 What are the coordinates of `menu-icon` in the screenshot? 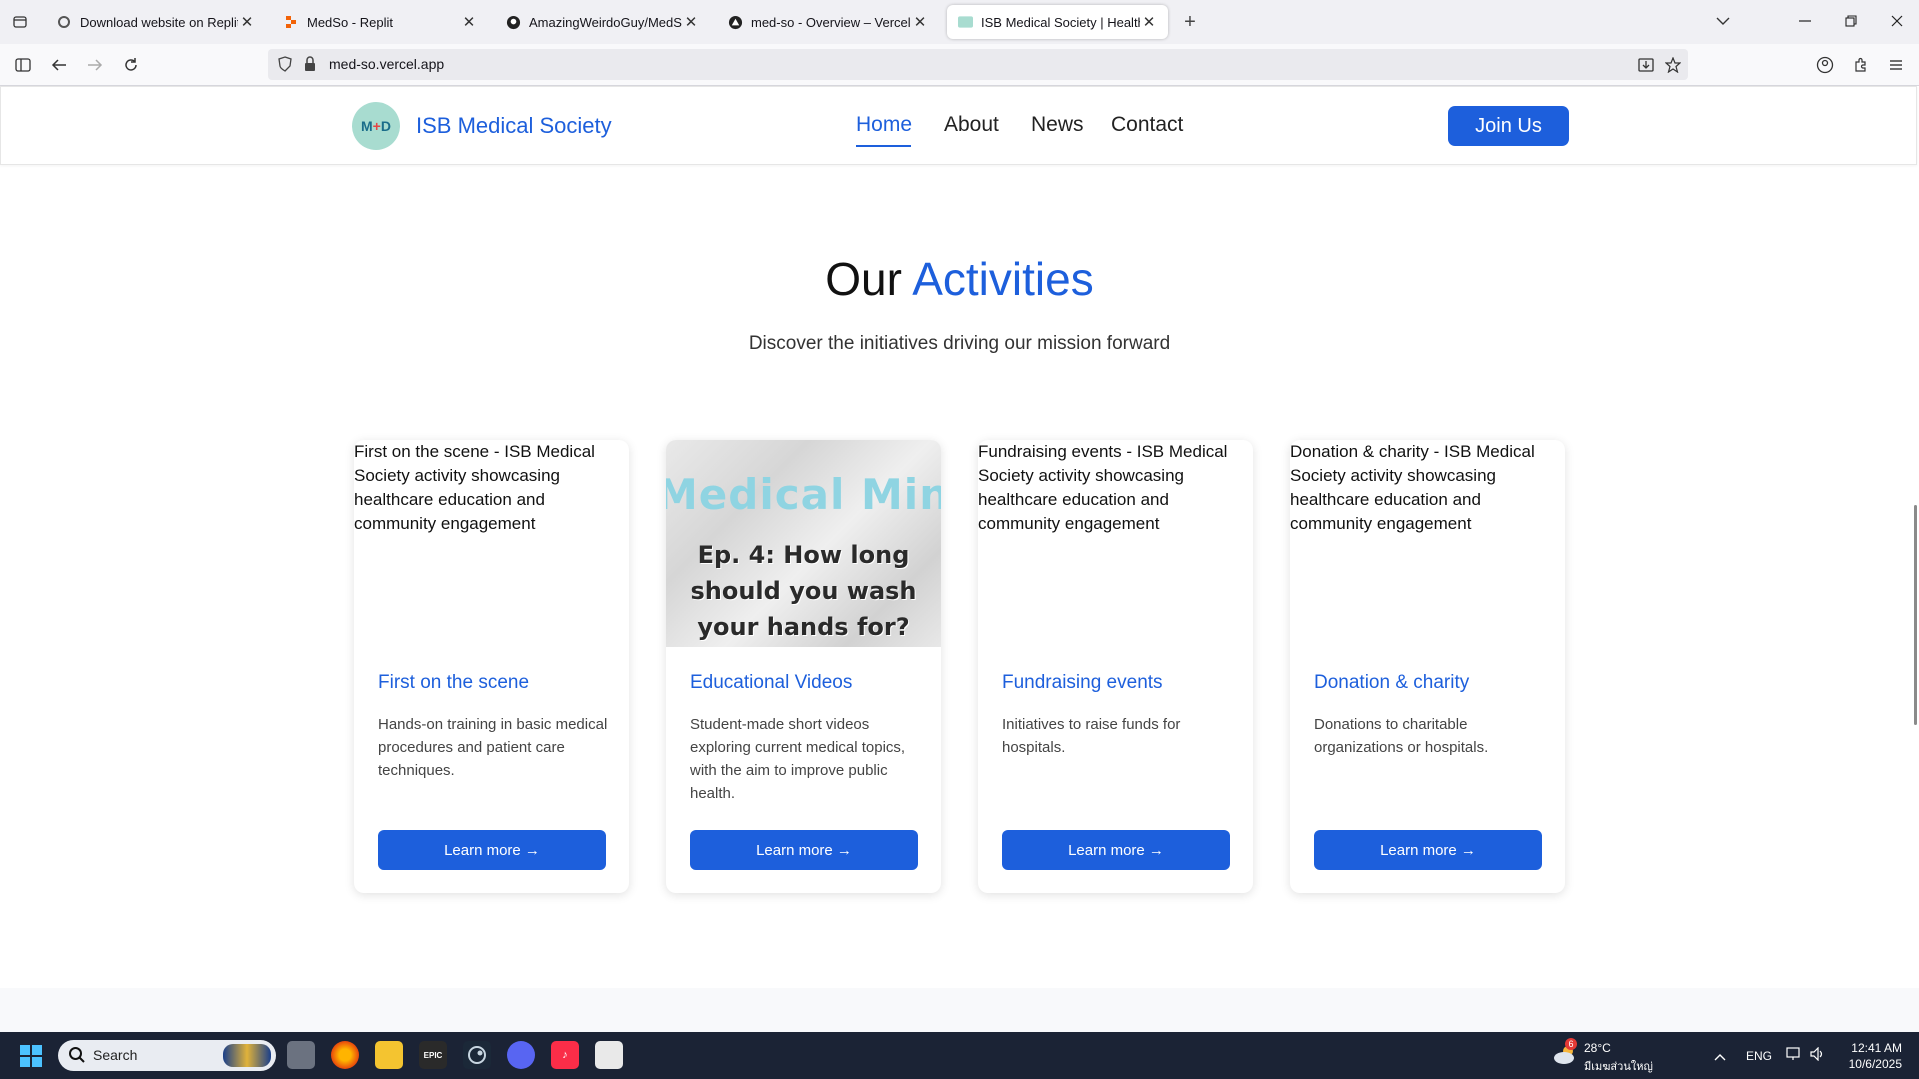 It's located at (1896, 65).